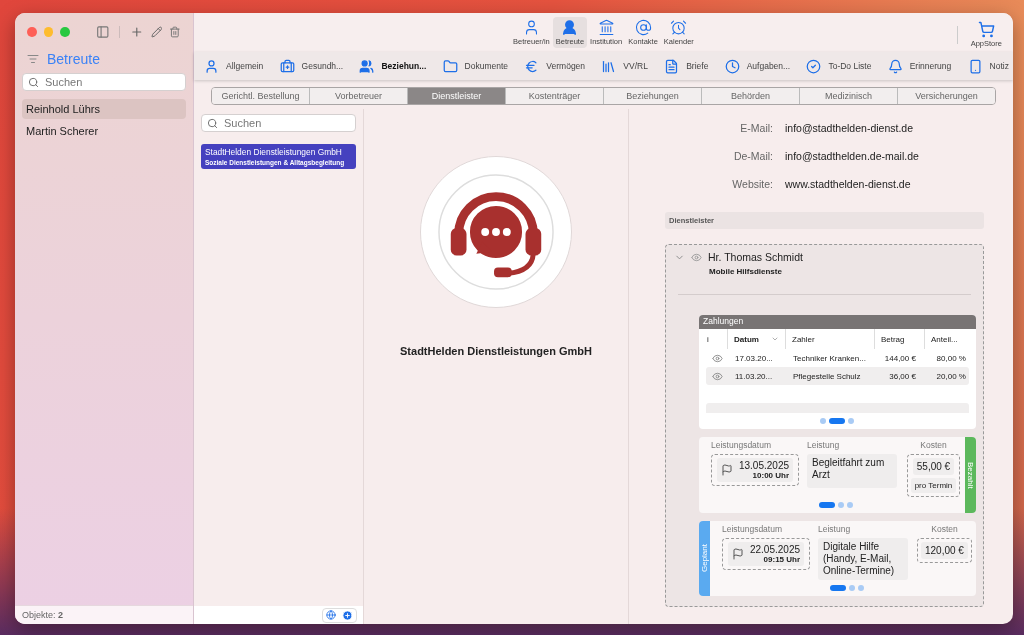 This screenshot has height=635, width=1024. What do you see at coordinates (774, 339) in the screenshot?
I see `sort-caret-icon` at bounding box center [774, 339].